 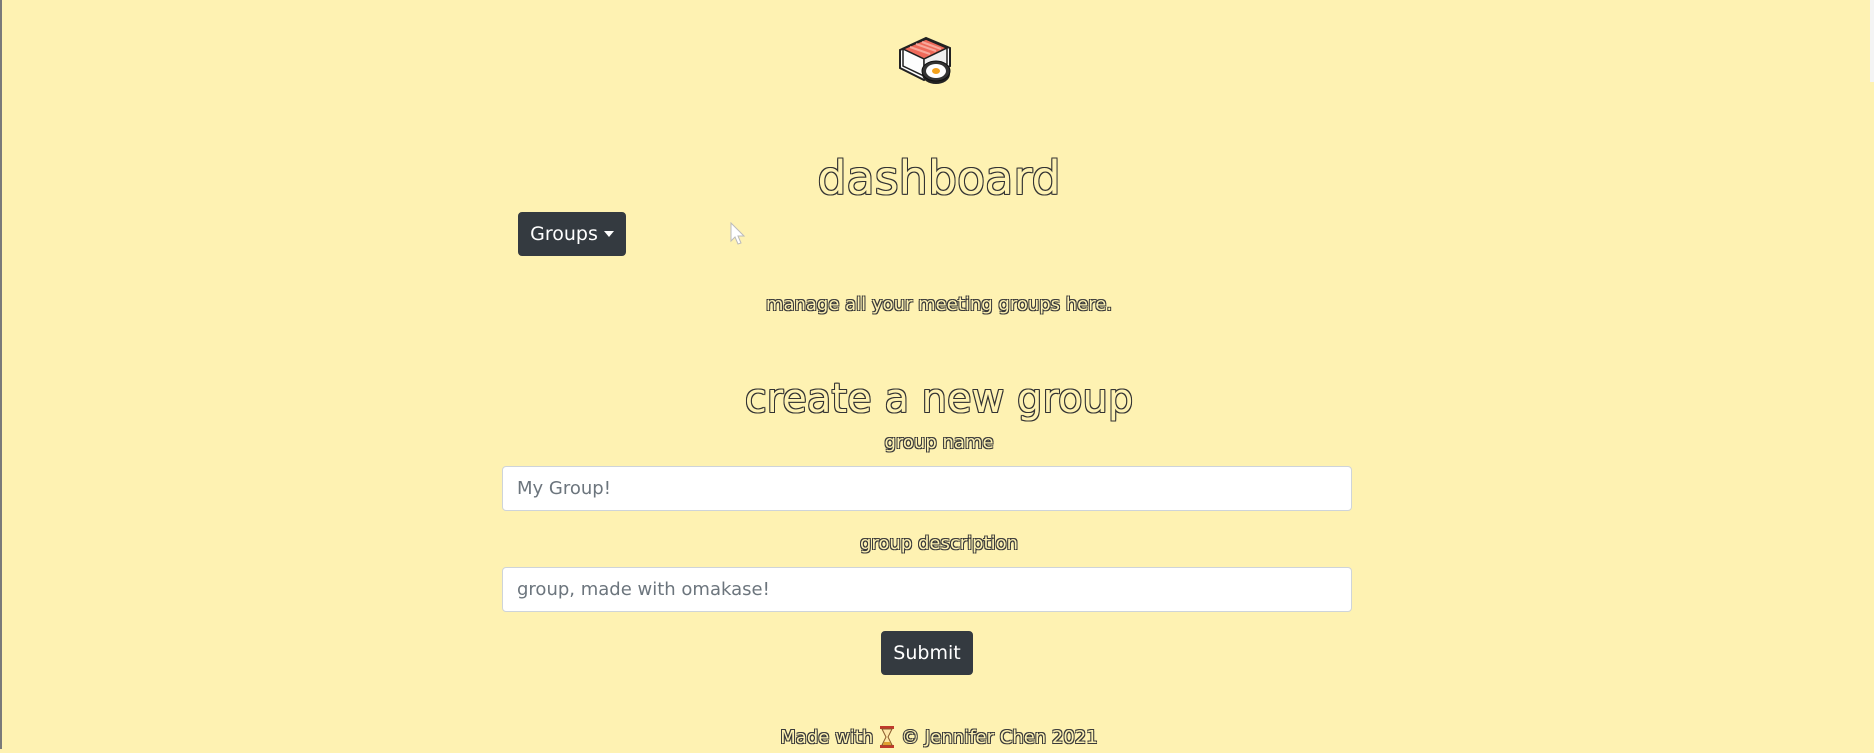 I want to click on groups-dropdown-label: Groups, so click(x=564, y=234).